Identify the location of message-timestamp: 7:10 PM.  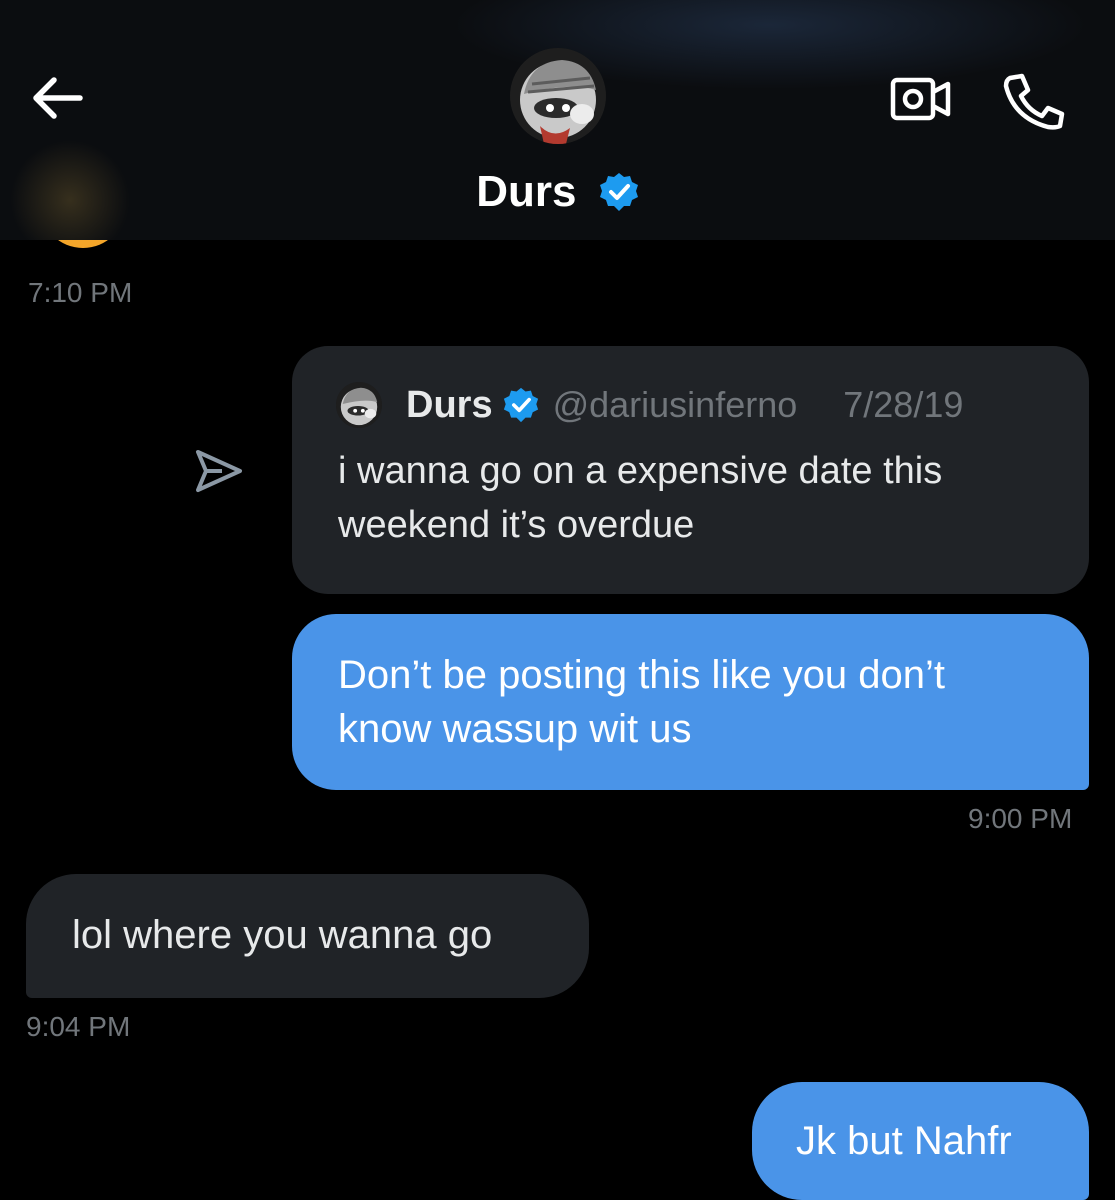
(80, 292).